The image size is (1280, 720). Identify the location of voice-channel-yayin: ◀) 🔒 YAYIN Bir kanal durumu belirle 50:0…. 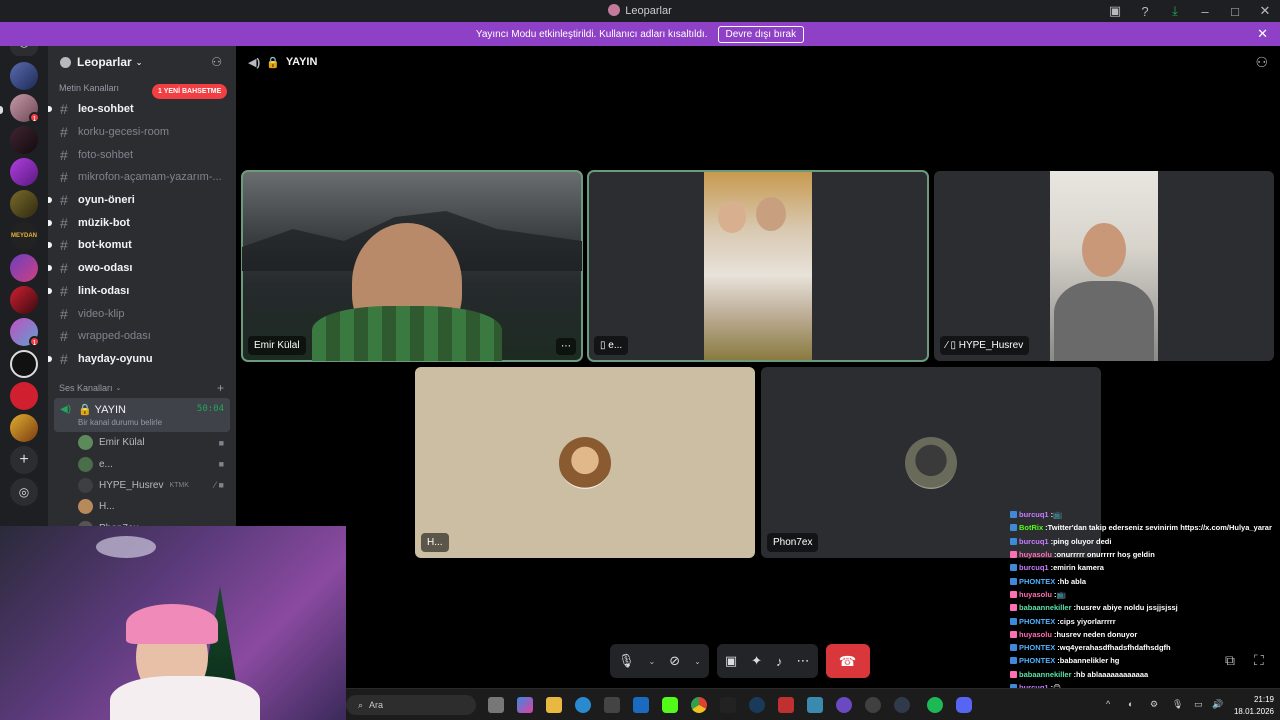
(142, 415).